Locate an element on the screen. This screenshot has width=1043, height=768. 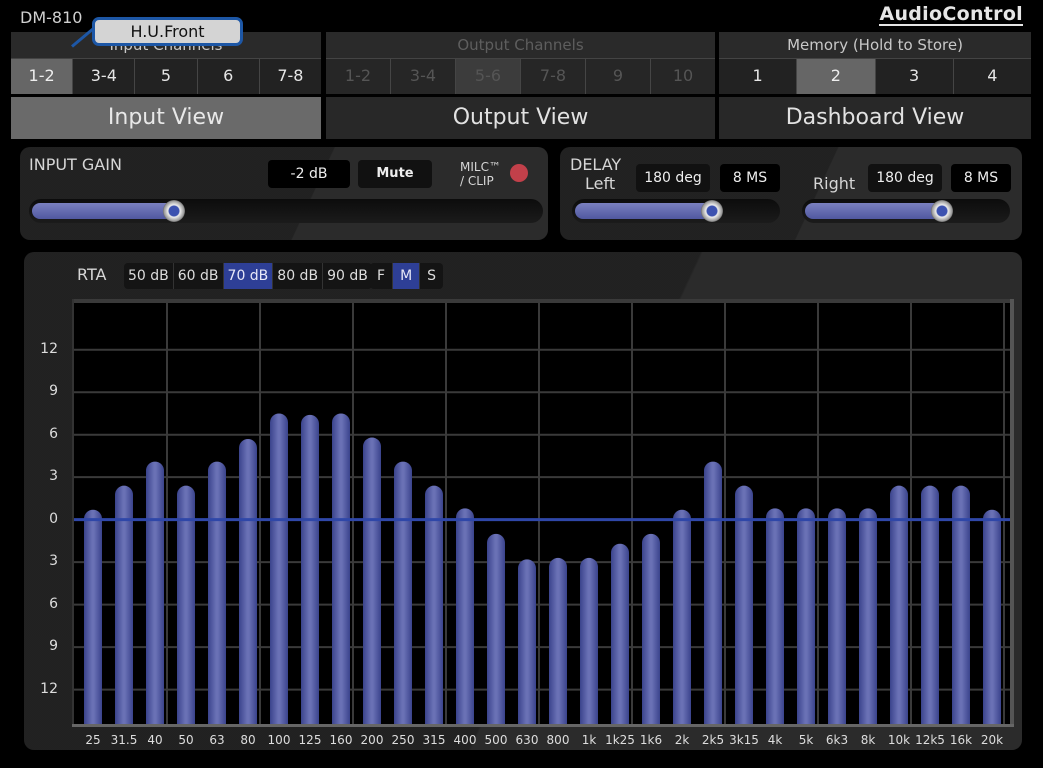
delay-left-slider-fill is located at coordinates (644, 211).